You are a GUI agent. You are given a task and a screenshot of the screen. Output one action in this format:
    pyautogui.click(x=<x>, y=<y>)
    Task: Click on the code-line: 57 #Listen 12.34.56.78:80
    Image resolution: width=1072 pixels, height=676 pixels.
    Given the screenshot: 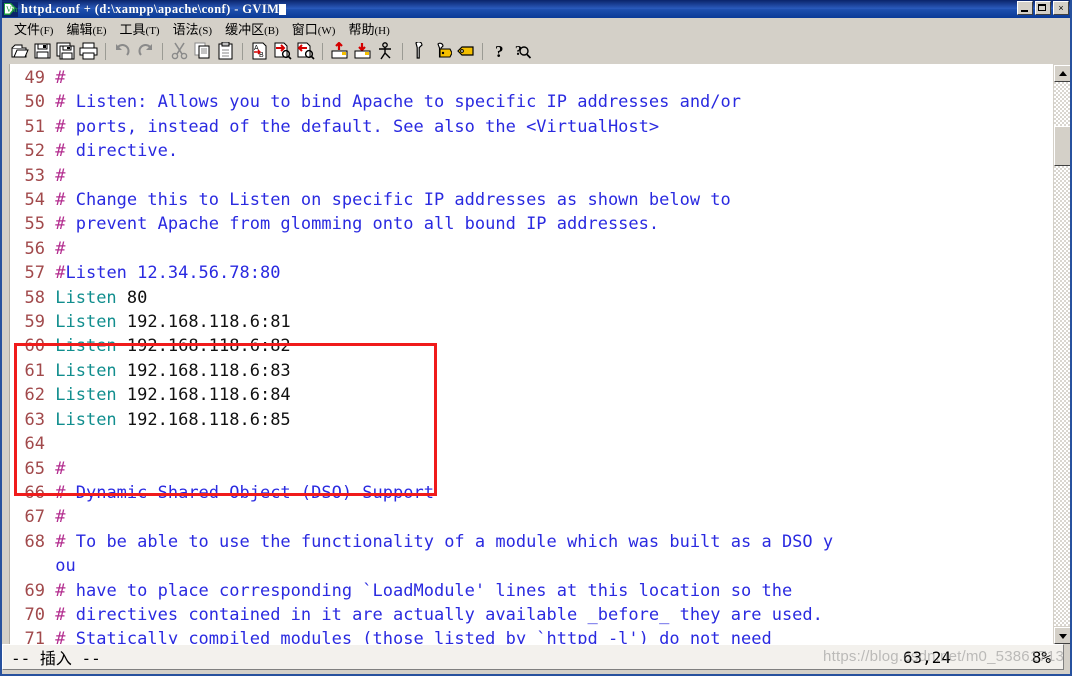 What is the action you would take?
    pyautogui.click(x=523, y=273)
    